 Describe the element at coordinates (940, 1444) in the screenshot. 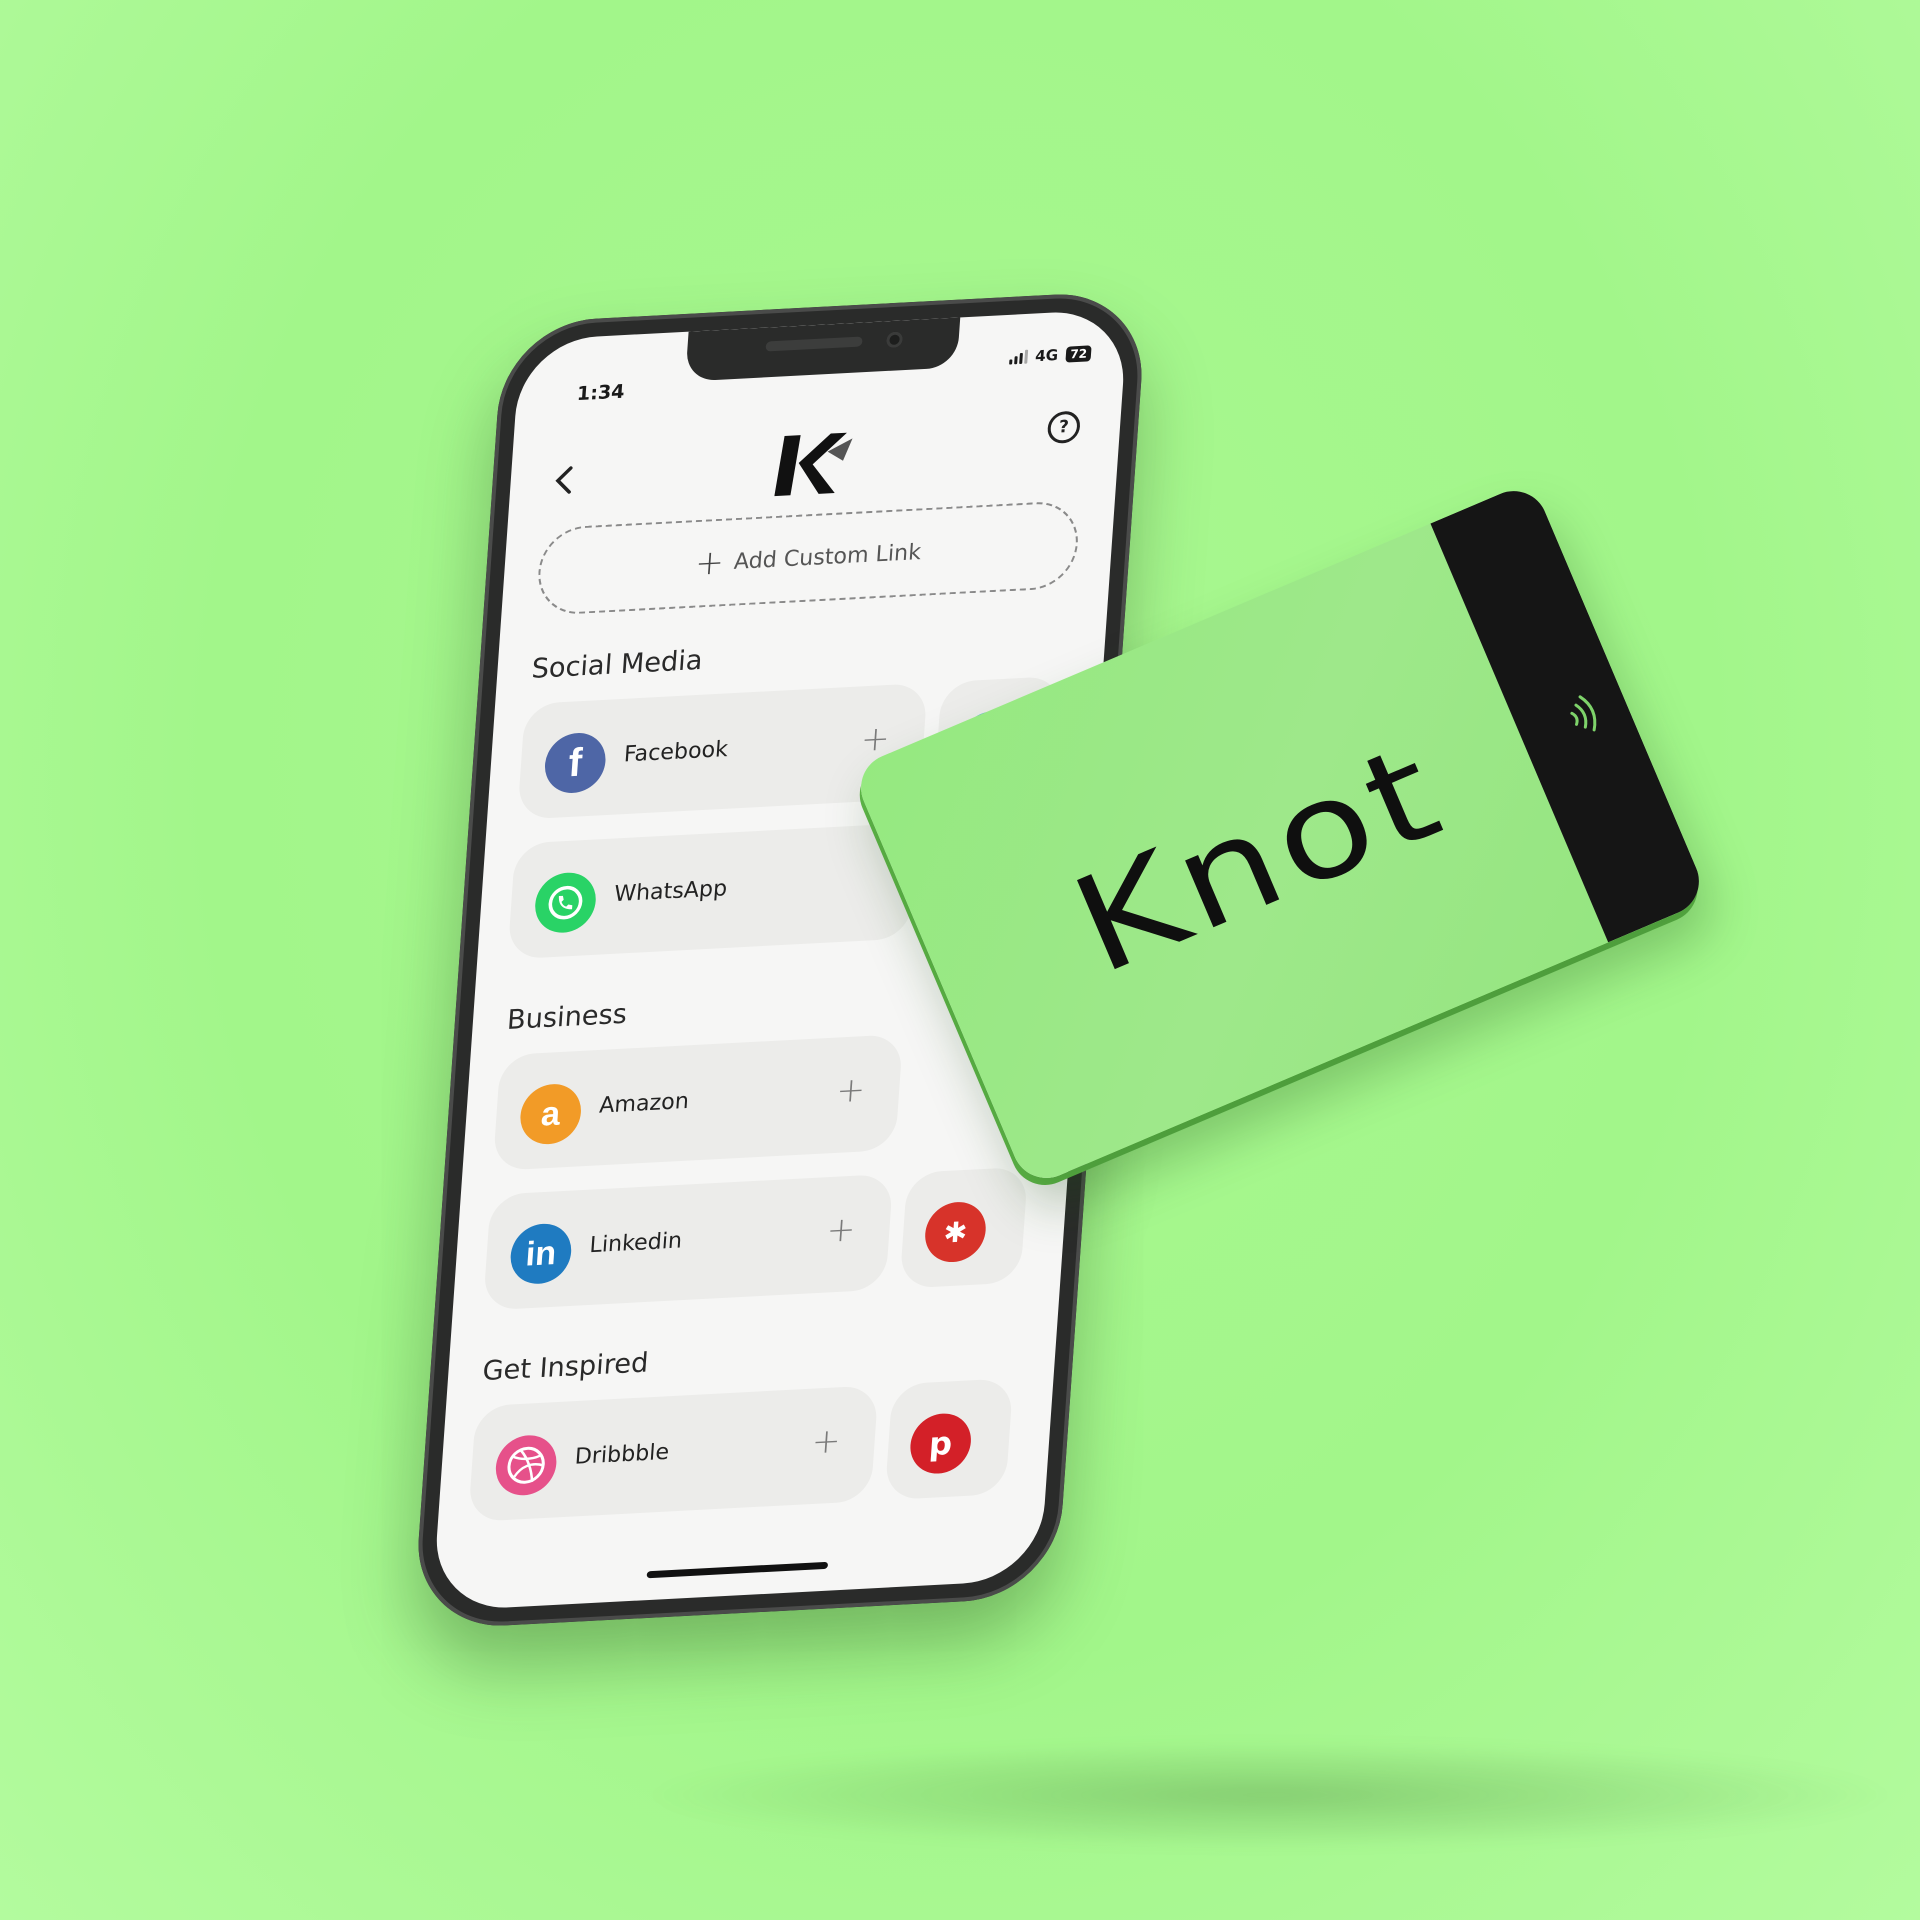

I see `pinterest-icon: p` at that location.